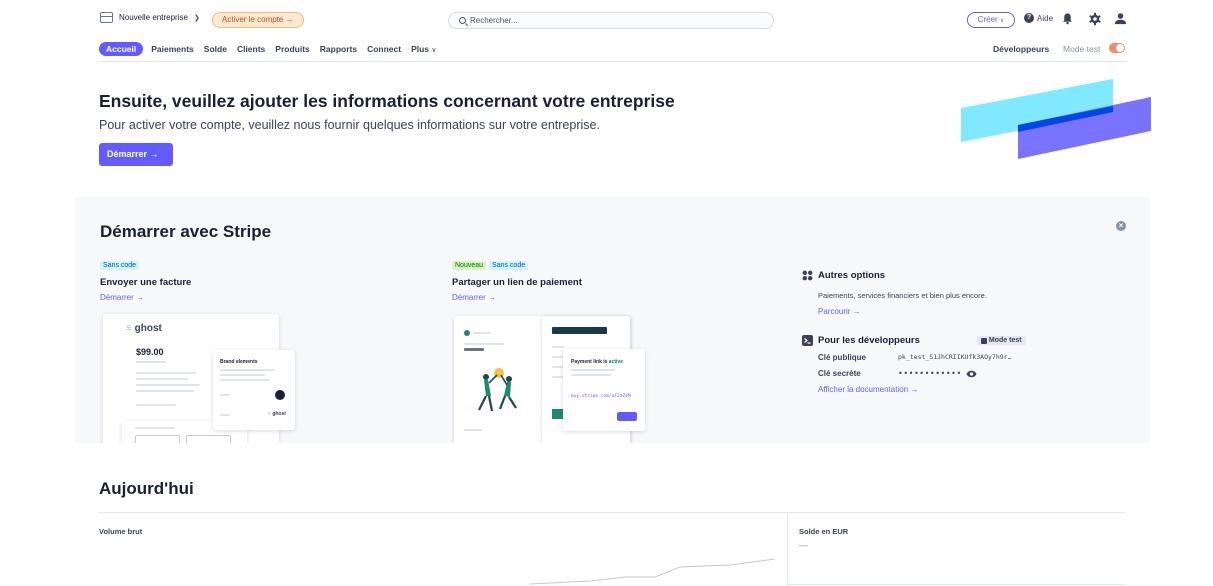  Describe the element at coordinates (150, 352) in the screenshot. I see `invoice-amount: $99.00` at that location.